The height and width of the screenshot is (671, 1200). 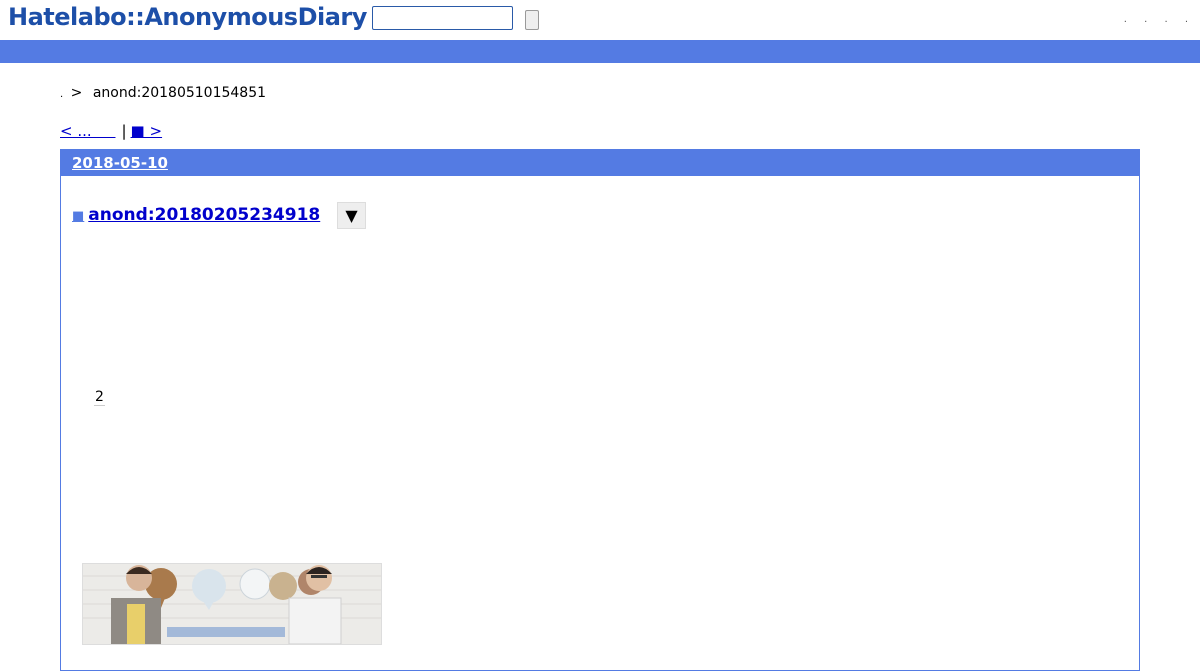 What do you see at coordinates (204, 215) in the screenshot?
I see `entry-title-link: anond:20180205234918` at bounding box center [204, 215].